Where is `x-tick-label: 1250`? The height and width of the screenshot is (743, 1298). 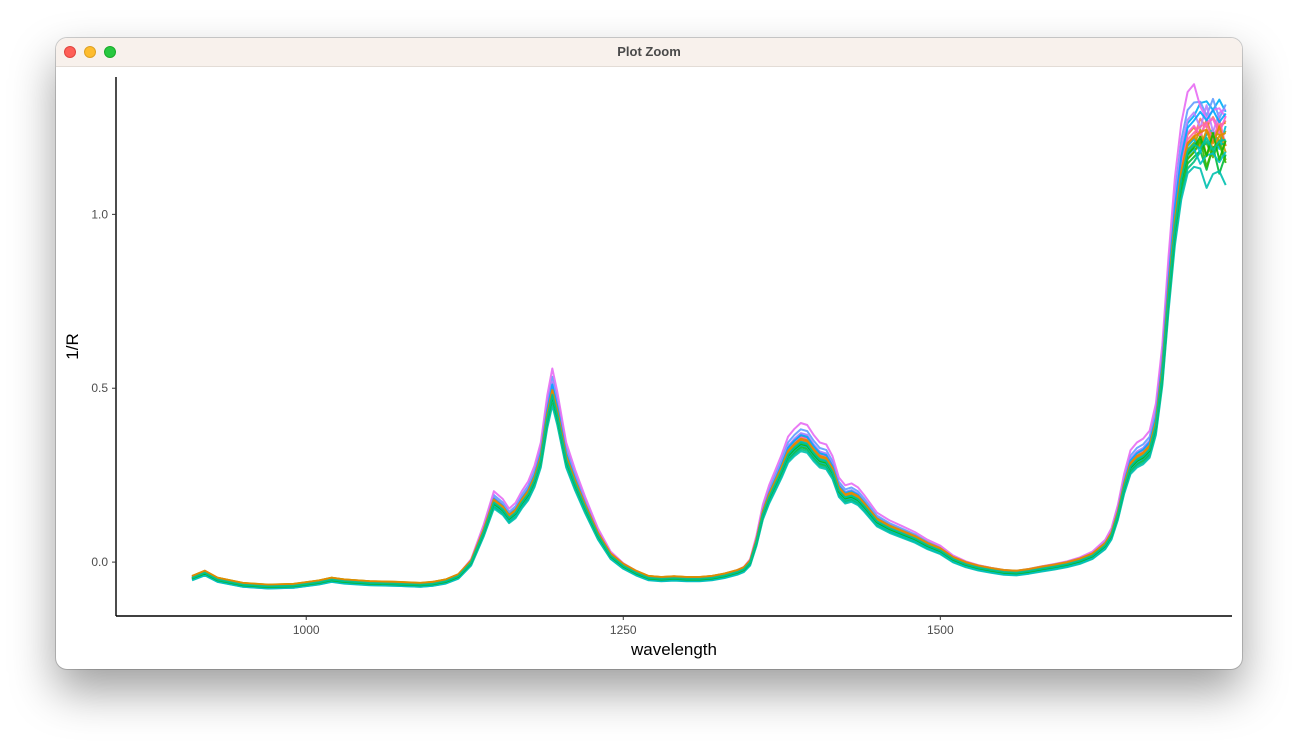
x-tick-label: 1250 is located at coordinates (623, 630).